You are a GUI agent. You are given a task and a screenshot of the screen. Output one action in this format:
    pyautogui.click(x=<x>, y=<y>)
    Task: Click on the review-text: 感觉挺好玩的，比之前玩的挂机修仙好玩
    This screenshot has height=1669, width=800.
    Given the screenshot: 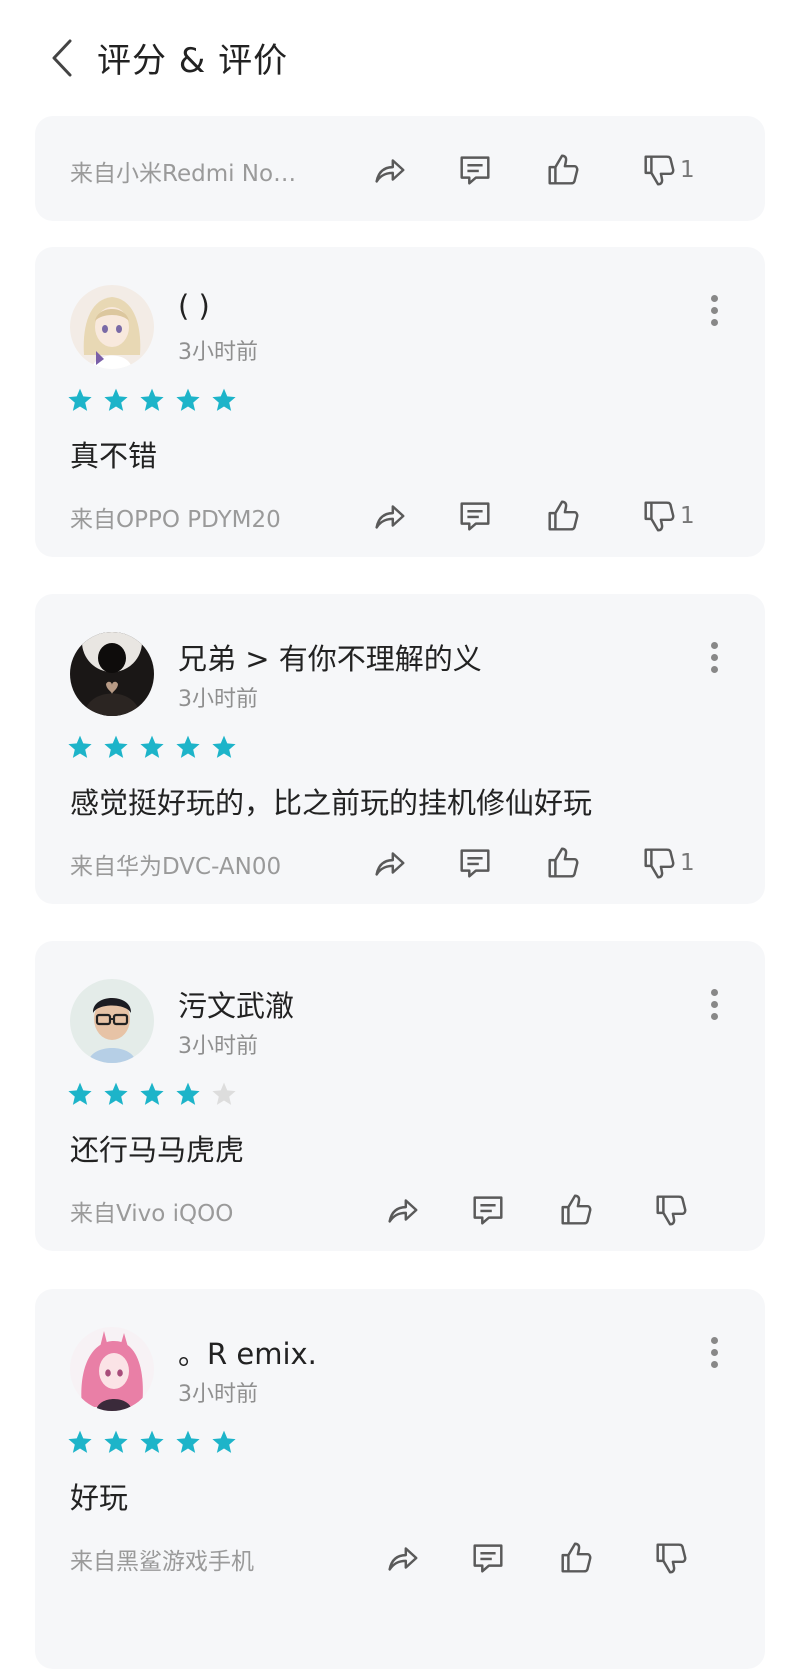 What is the action you would take?
    pyautogui.click(x=331, y=803)
    